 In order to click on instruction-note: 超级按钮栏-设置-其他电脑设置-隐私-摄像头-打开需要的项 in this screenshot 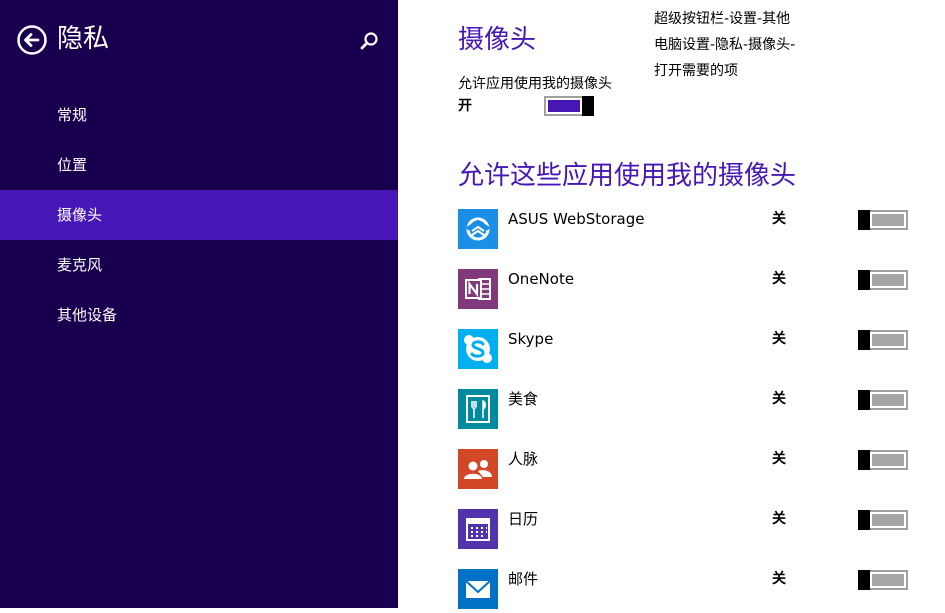, I will do `click(725, 45)`.